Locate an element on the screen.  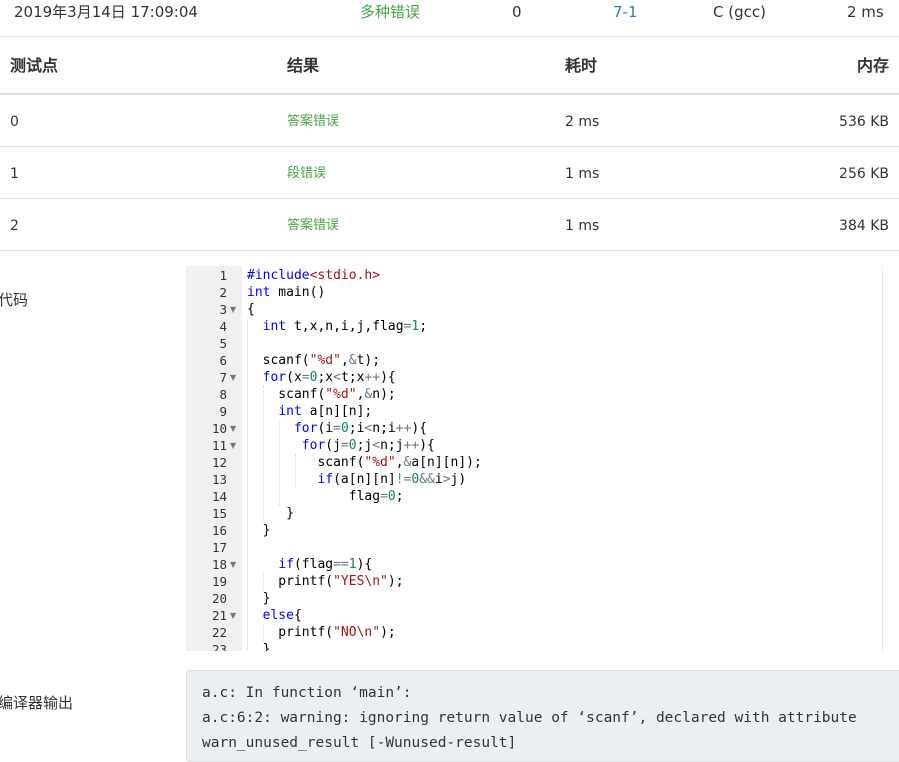
code-line: scanf("%d",&t); is located at coordinates (314, 360).